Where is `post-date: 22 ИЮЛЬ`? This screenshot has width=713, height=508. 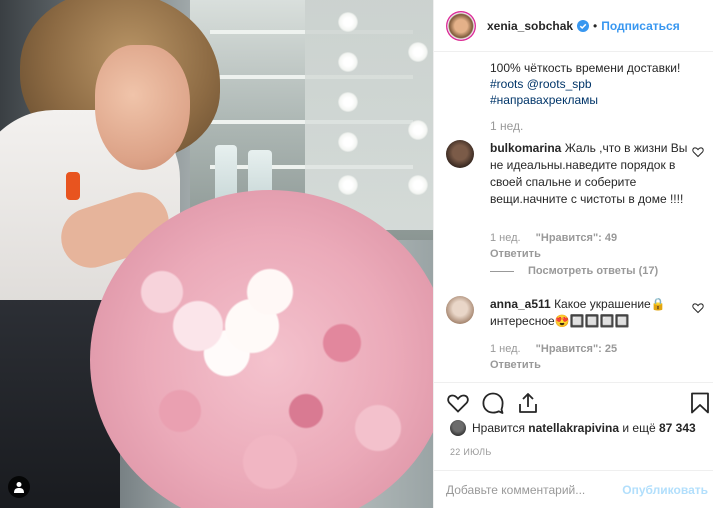 post-date: 22 ИЮЛЬ is located at coordinates (471, 452).